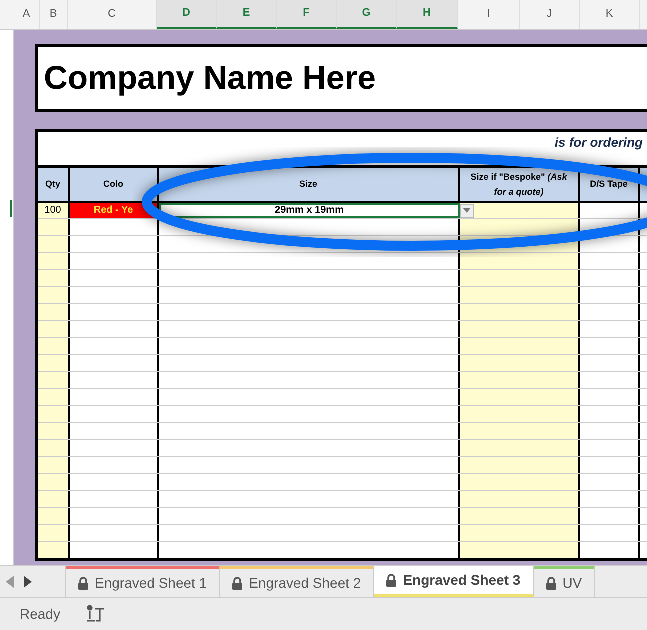 Image resolution: width=647 pixels, height=630 pixels. Describe the element at coordinates (367, 14) in the screenshot. I see `column-header: G` at that location.